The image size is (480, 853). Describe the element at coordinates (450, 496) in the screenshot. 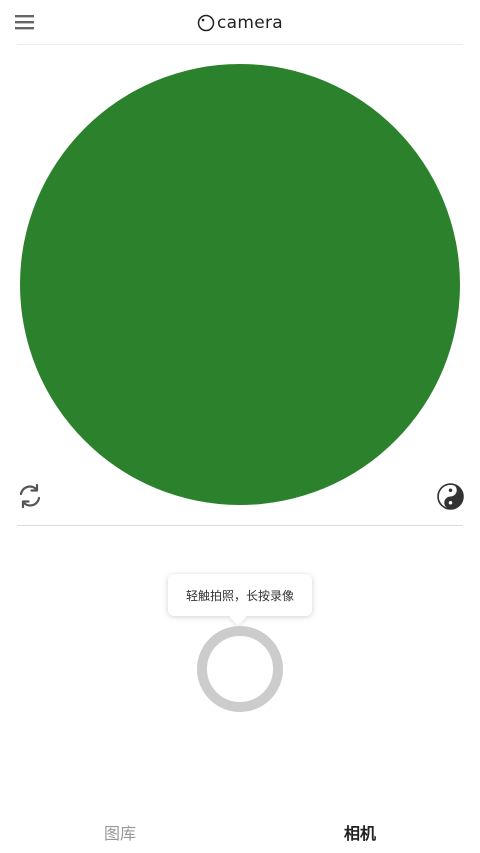

I see `yin-yang-filter-icon` at that location.